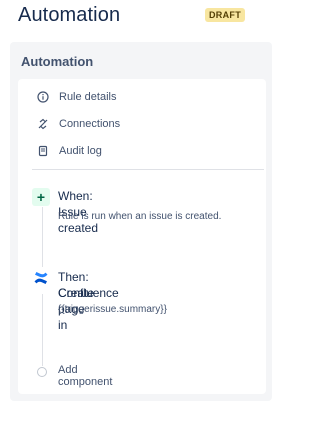 The width and height of the screenshot is (320, 421). Describe the element at coordinates (112, 309) in the screenshot. I see `action-detail: {{triggerissue.summary}}` at that location.